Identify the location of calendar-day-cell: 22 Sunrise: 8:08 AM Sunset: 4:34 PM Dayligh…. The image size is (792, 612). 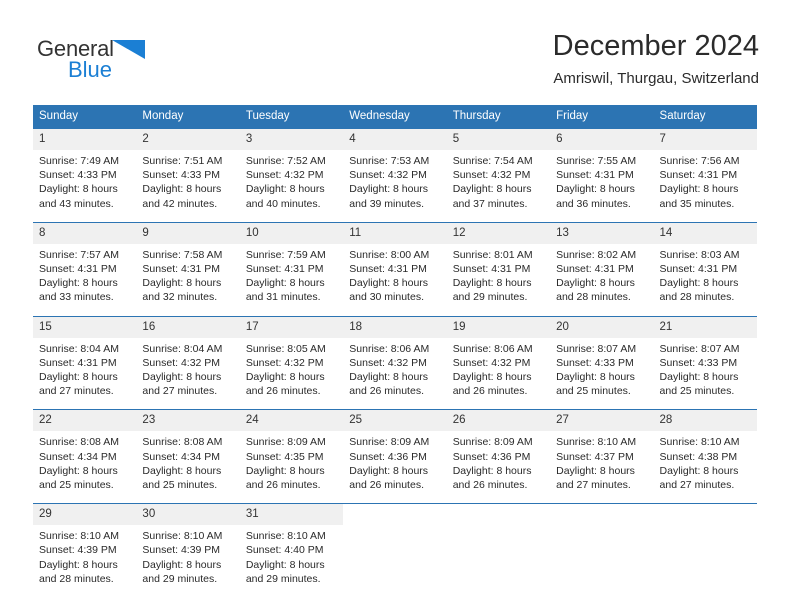
(85, 451).